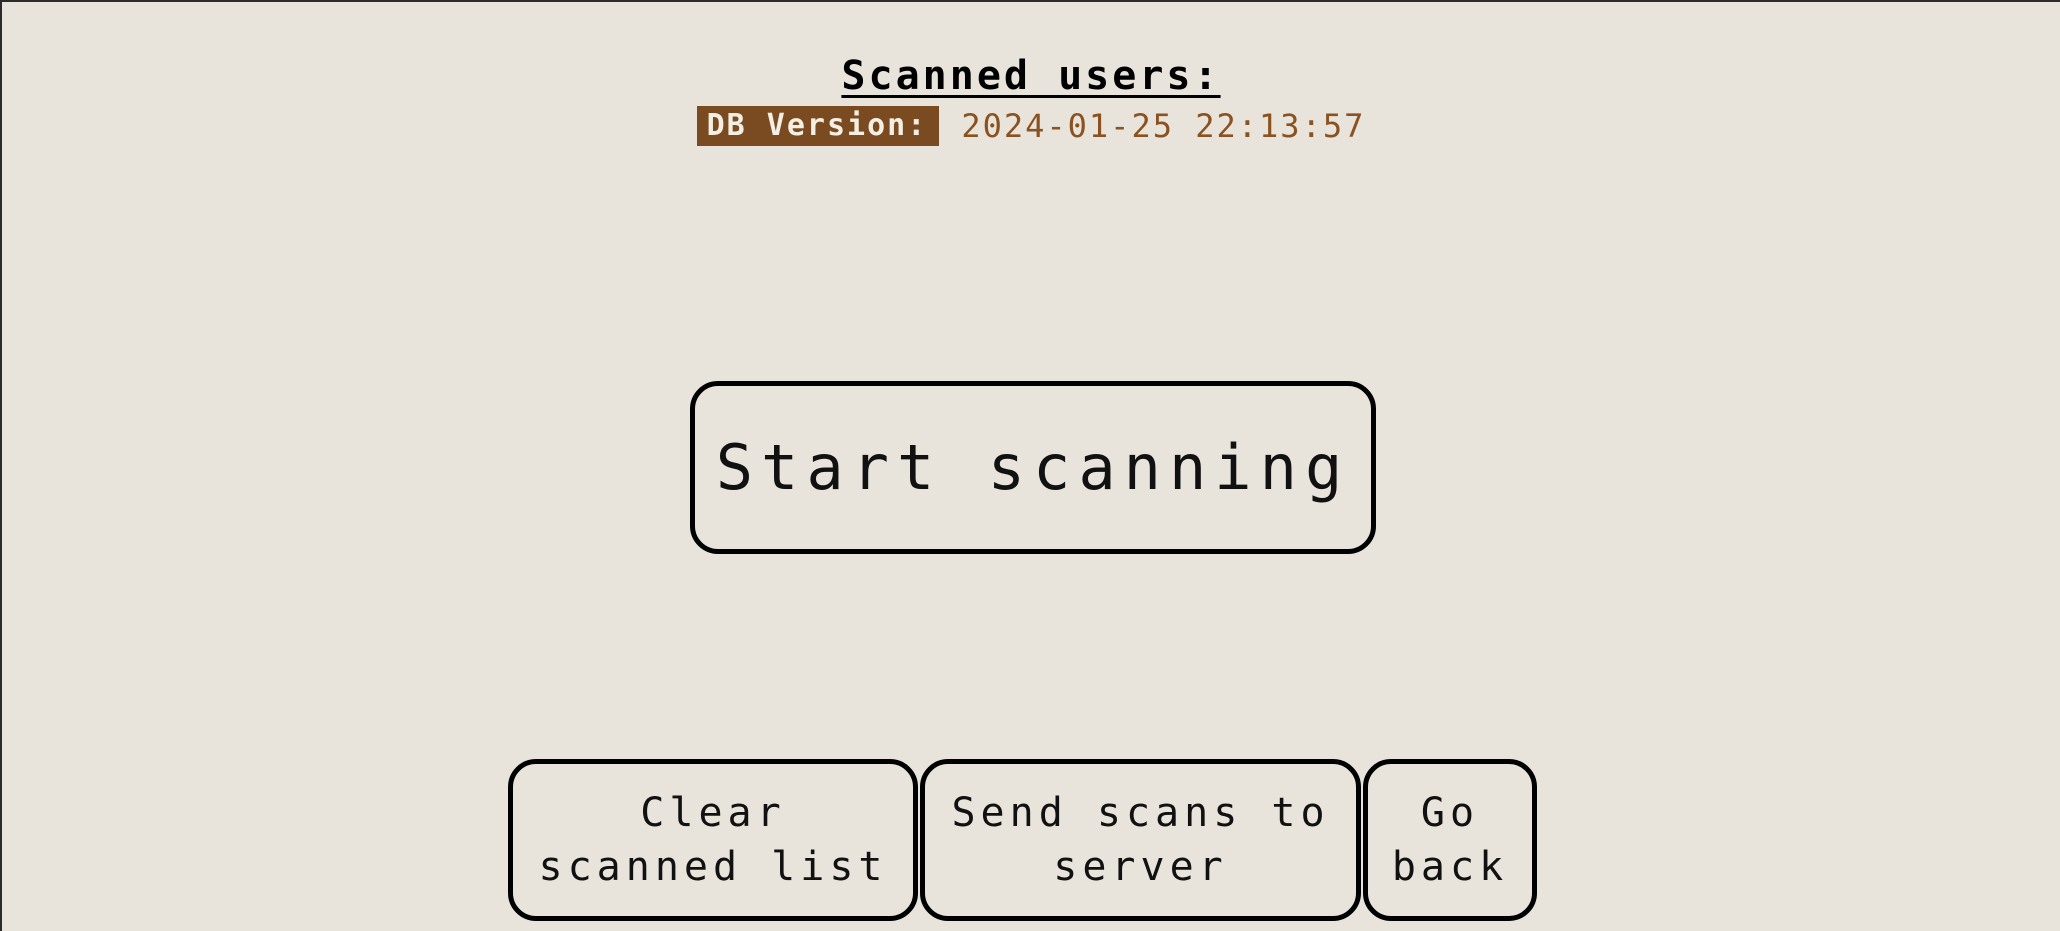 Image resolution: width=2060 pixels, height=931 pixels. I want to click on send-scans-button: Send scans to server, so click(1140, 840).